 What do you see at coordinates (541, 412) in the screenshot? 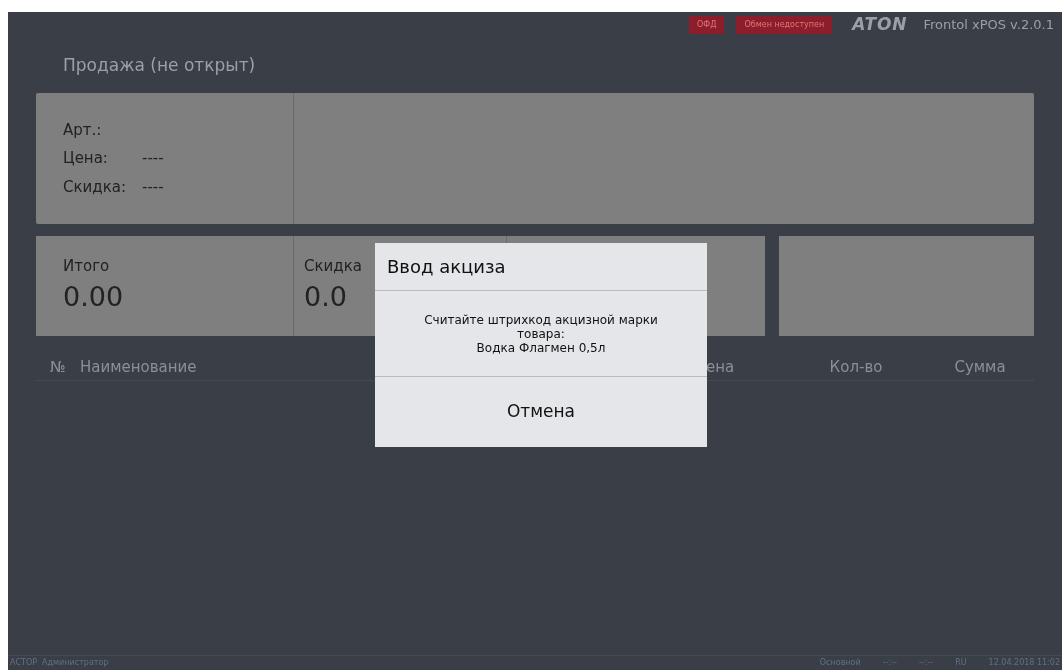
I see `cancel-button: Отмена` at bounding box center [541, 412].